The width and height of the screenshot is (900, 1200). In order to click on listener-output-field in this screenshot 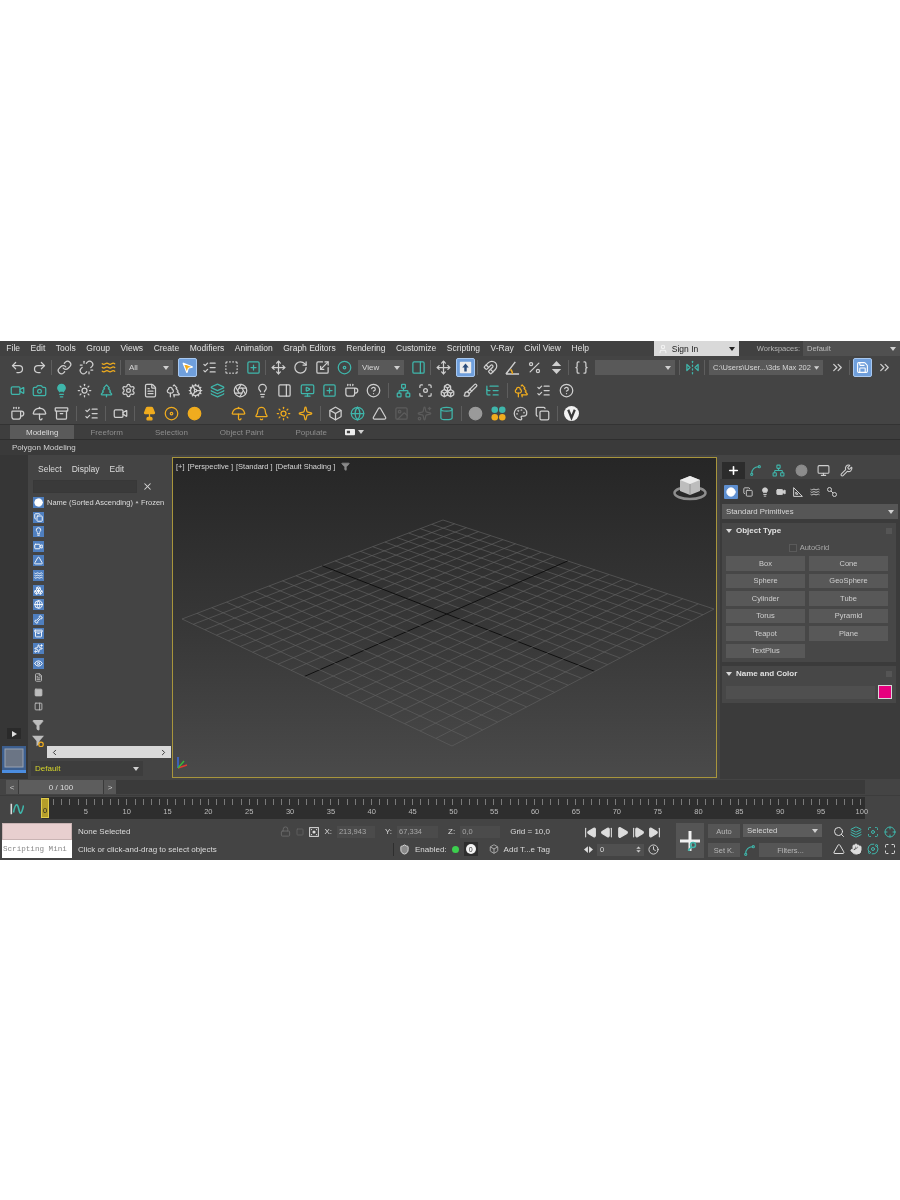, I will do `click(37, 831)`.